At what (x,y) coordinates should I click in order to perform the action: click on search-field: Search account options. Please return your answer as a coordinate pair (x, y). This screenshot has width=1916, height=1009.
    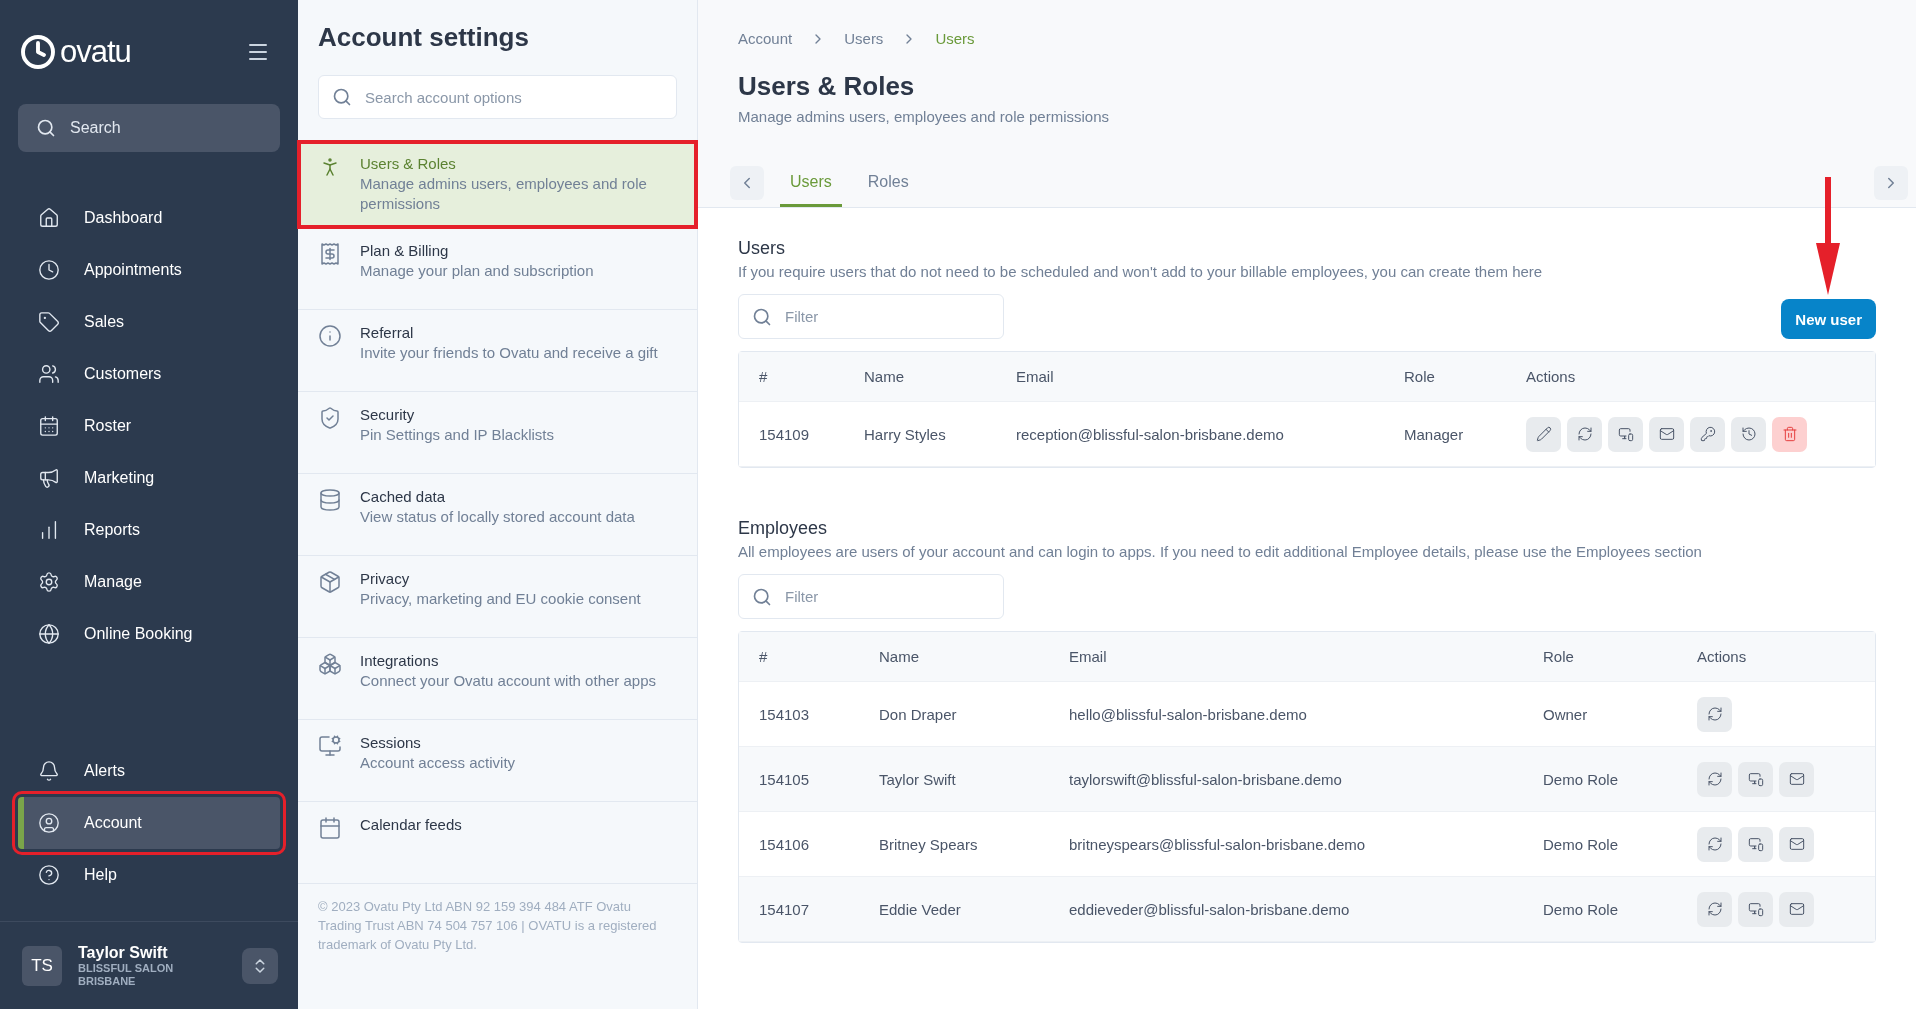
    Looking at the image, I should click on (497, 97).